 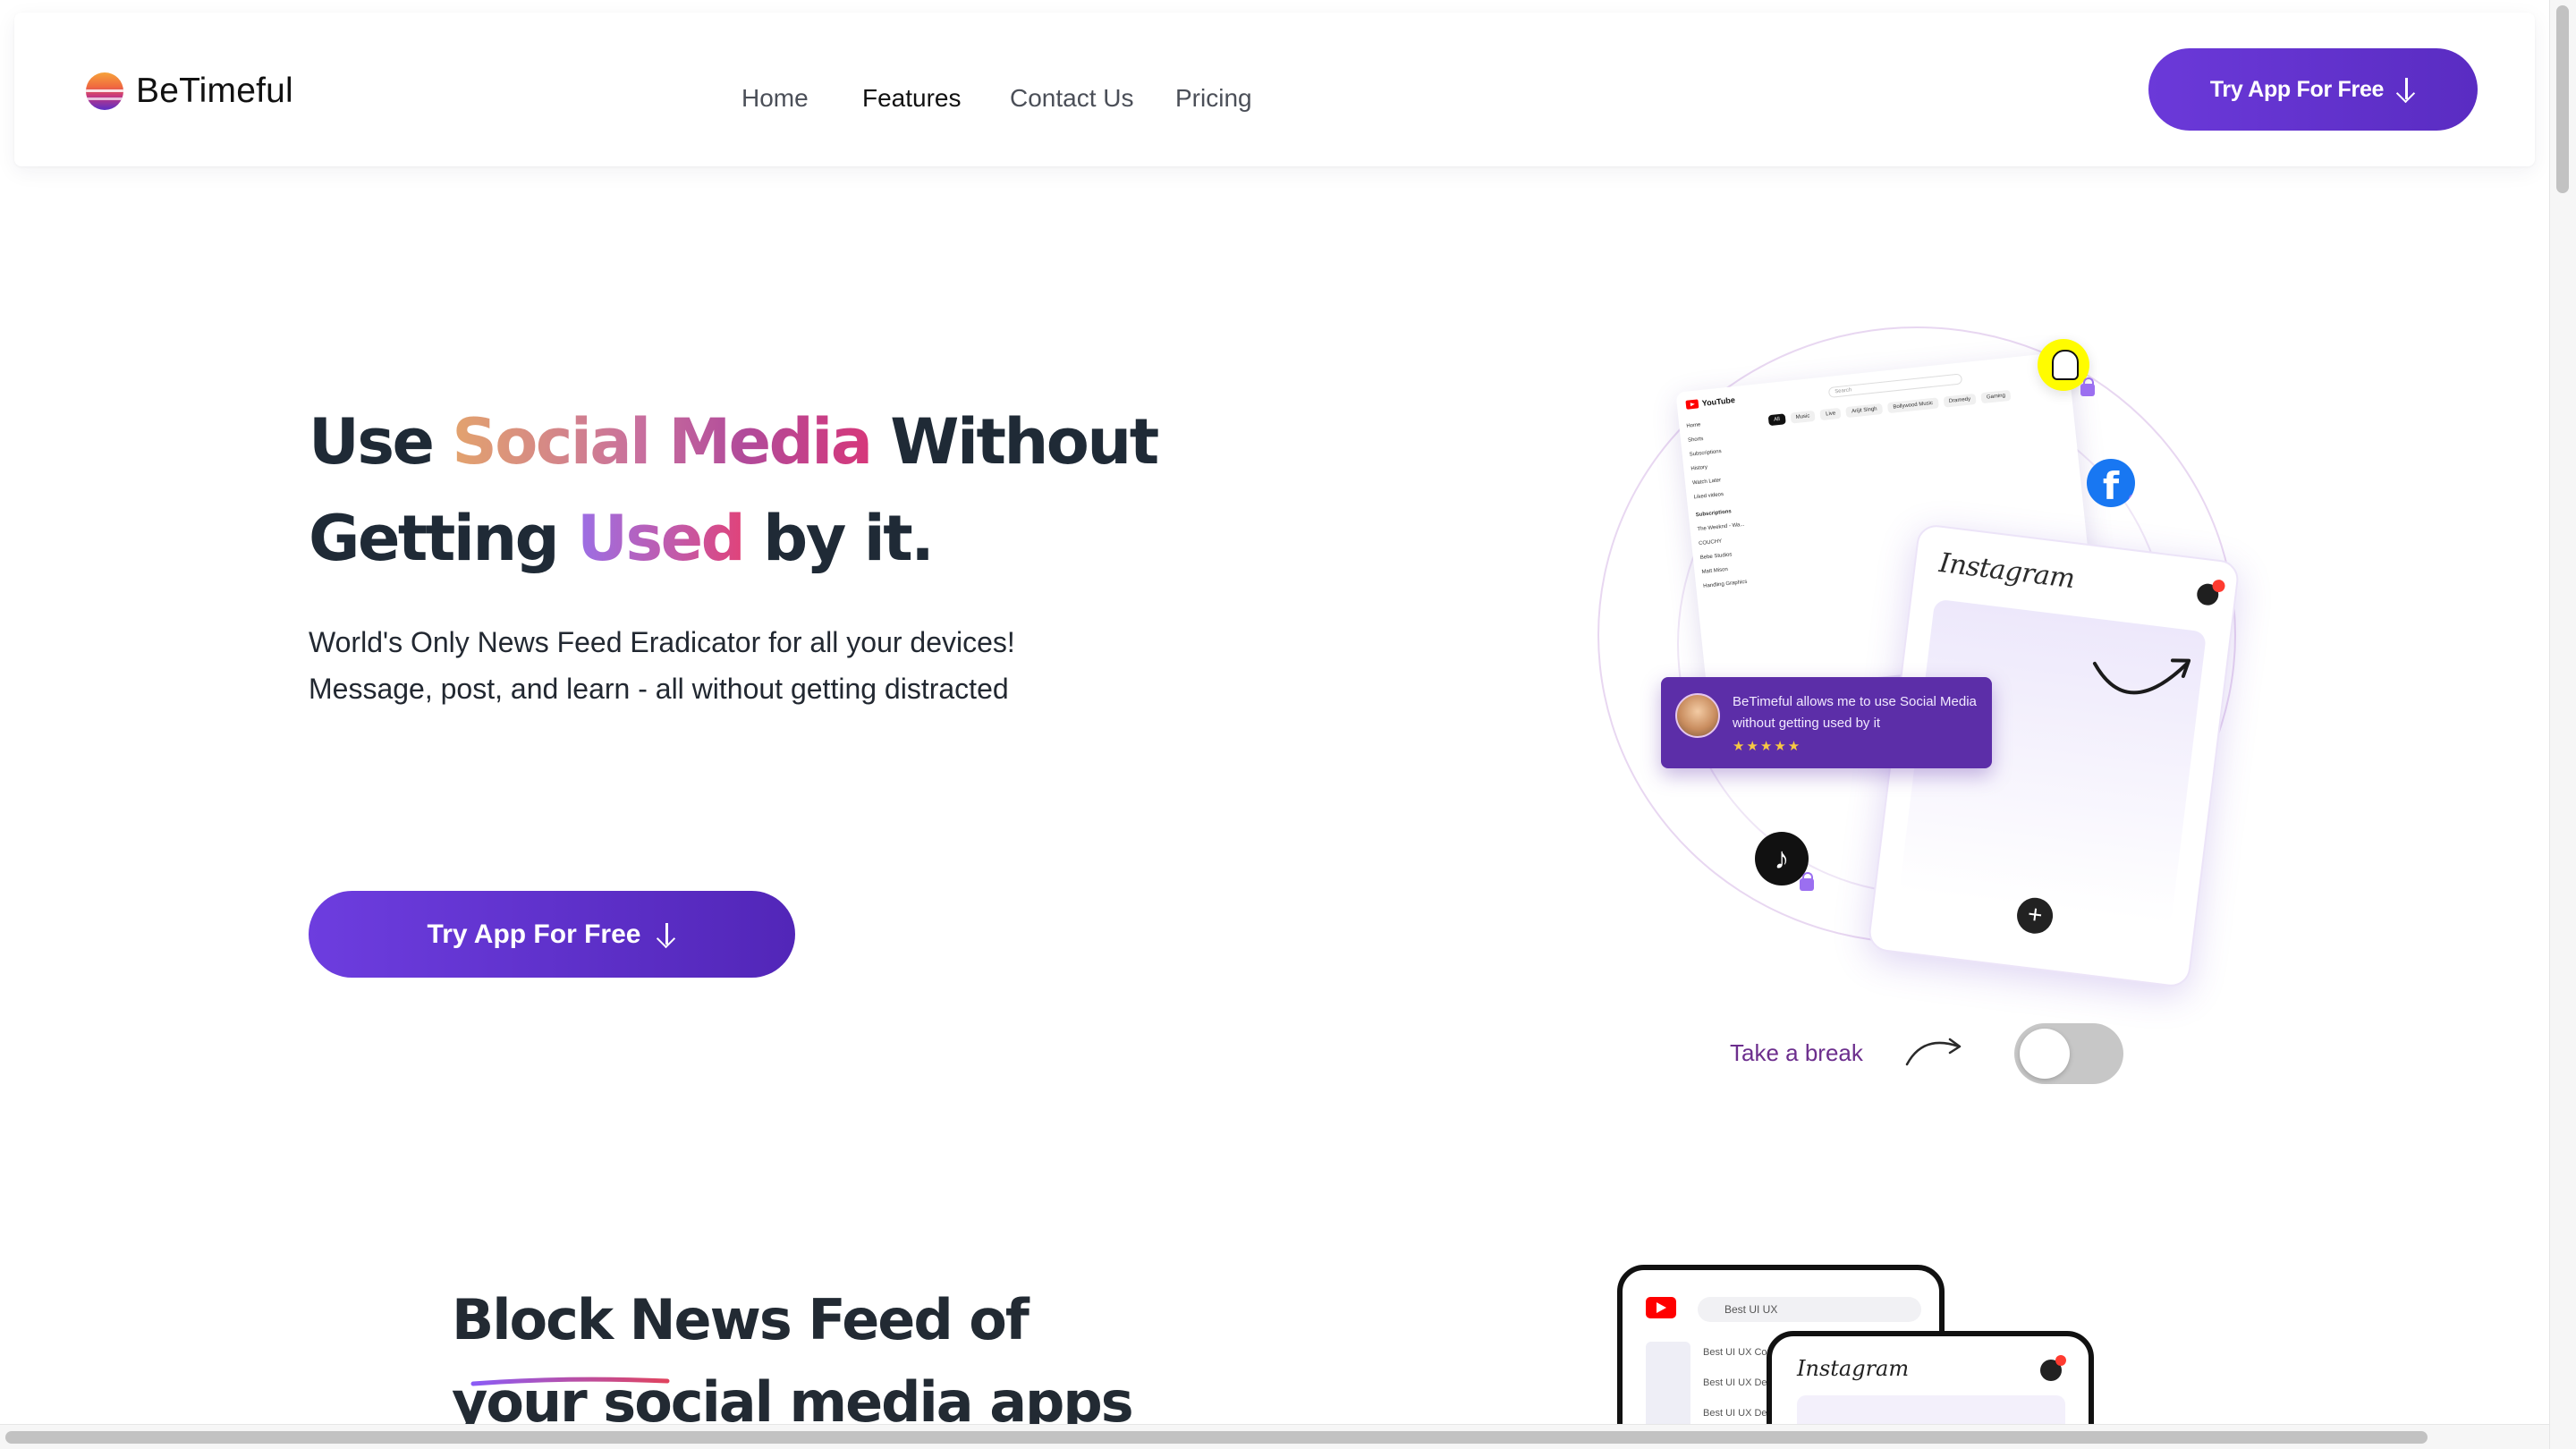 What do you see at coordinates (1776, 420) in the screenshot?
I see `youtube-chip: All` at bounding box center [1776, 420].